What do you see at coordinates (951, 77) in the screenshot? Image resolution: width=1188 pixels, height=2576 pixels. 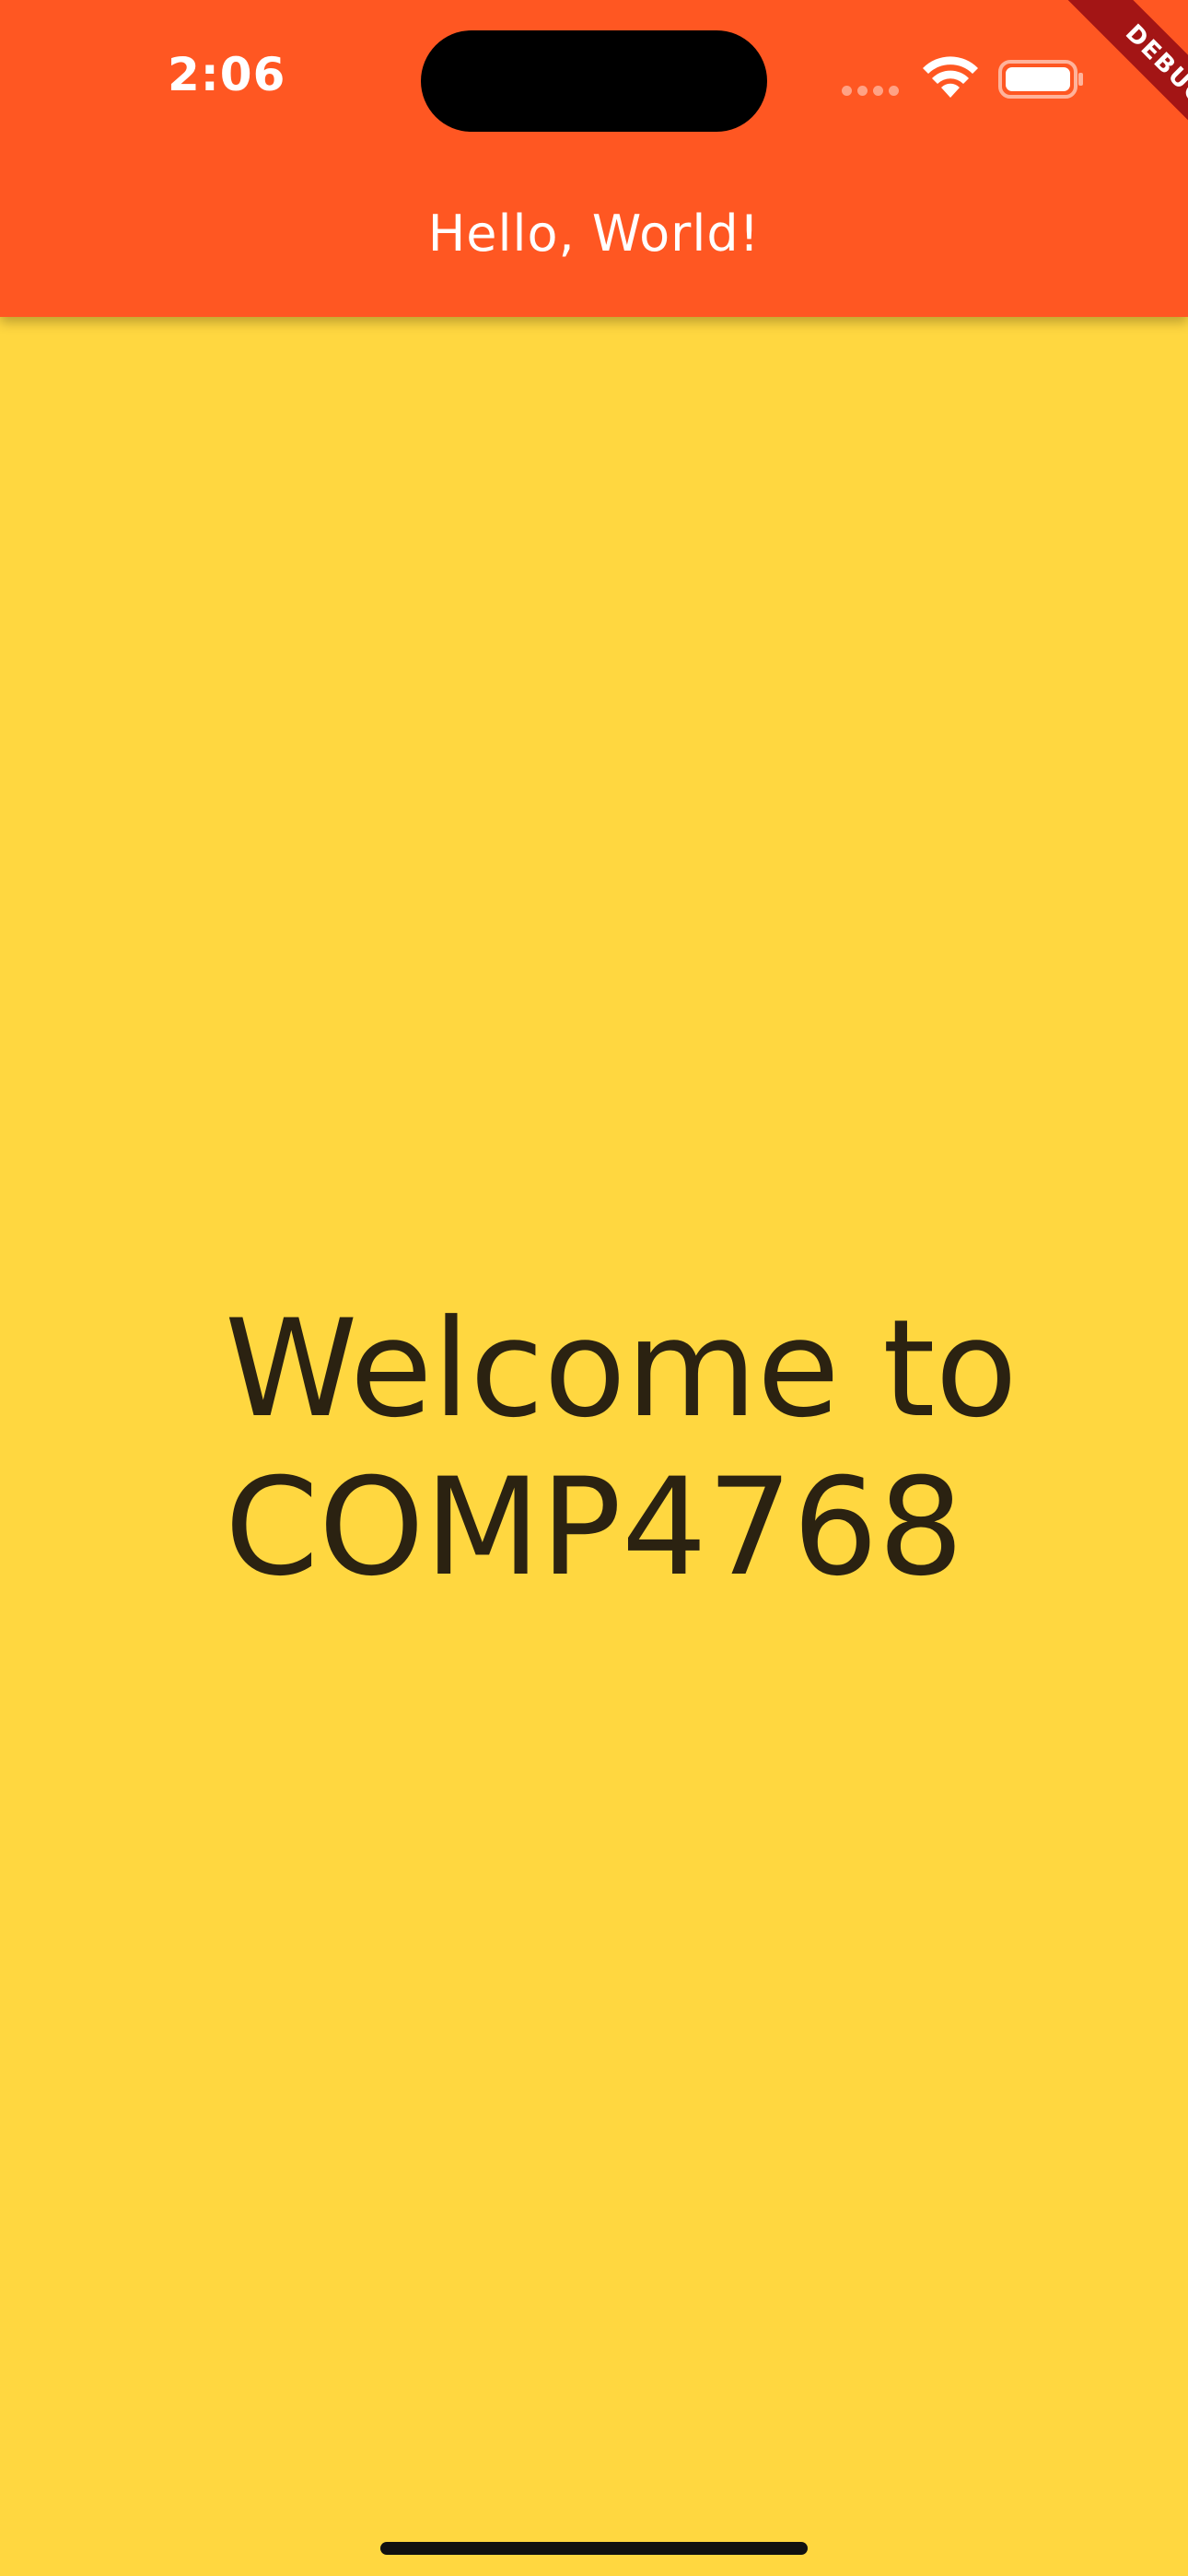 I see `wifi-icon` at bounding box center [951, 77].